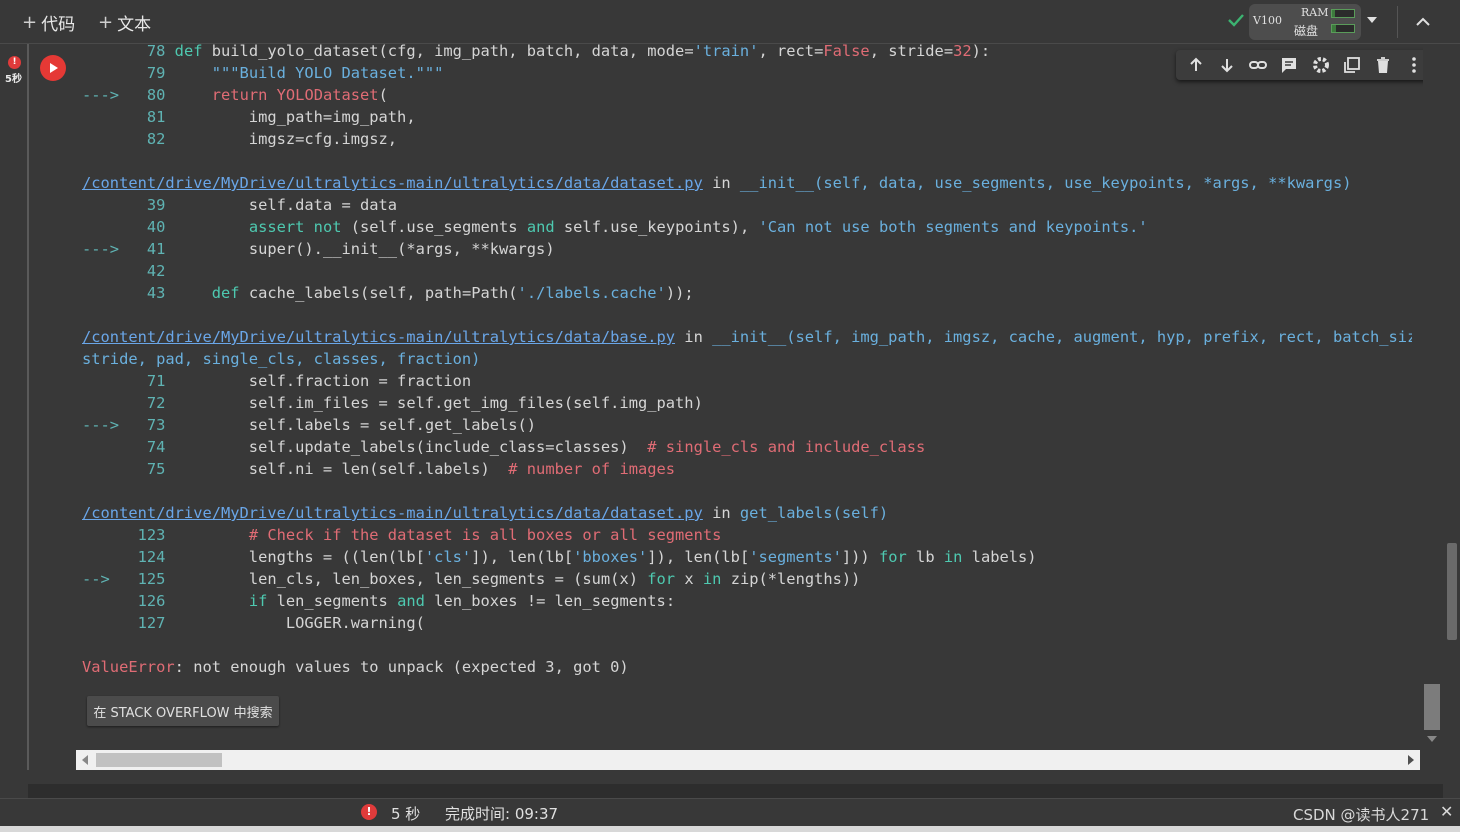 The height and width of the screenshot is (832, 1460). What do you see at coordinates (592, 469) in the screenshot?
I see `code-token: # number of images` at bounding box center [592, 469].